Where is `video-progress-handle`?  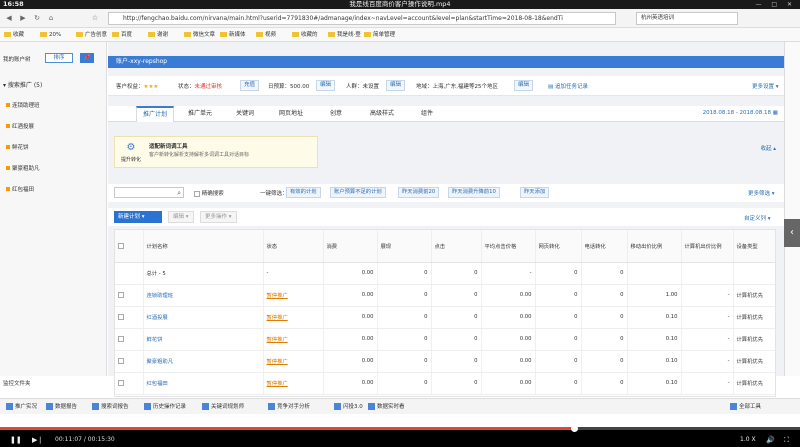 video-progress-handle is located at coordinates (574, 428).